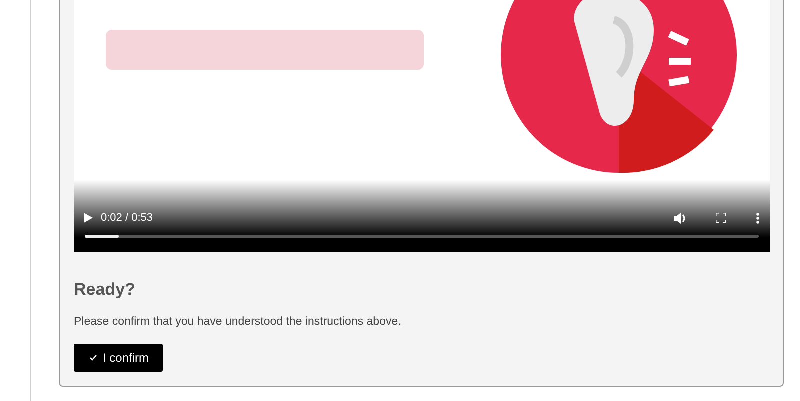  What do you see at coordinates (119, 358) in the screenshot?
I see `confirm-button: I confirm` at bounding box center [119, 358].